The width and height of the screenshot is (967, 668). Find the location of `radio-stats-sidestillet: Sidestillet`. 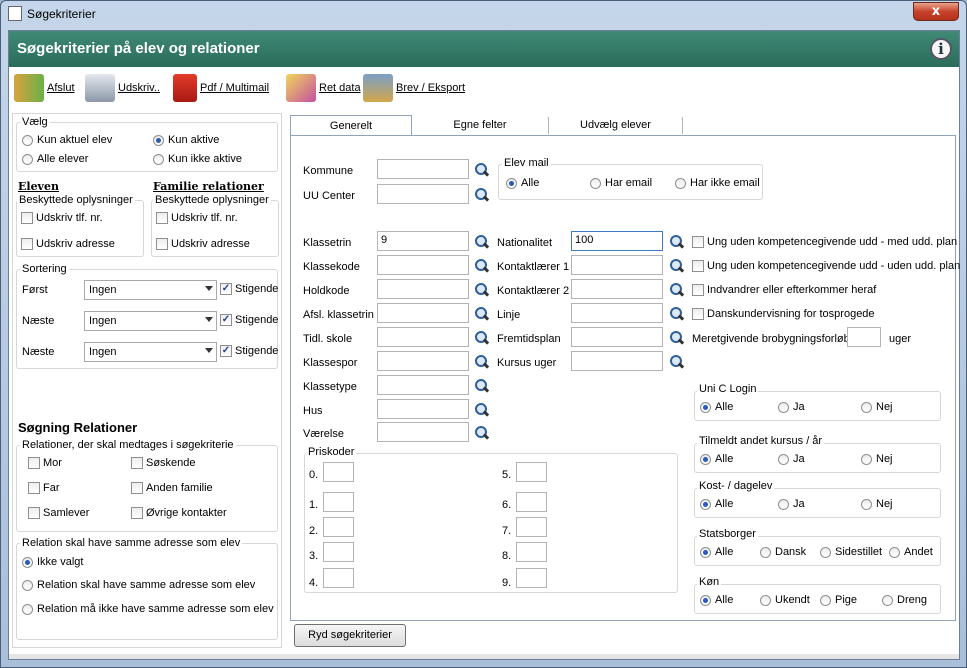

radio-stats-sidestillet: Sidestillet is located at coordinates (851, 552).